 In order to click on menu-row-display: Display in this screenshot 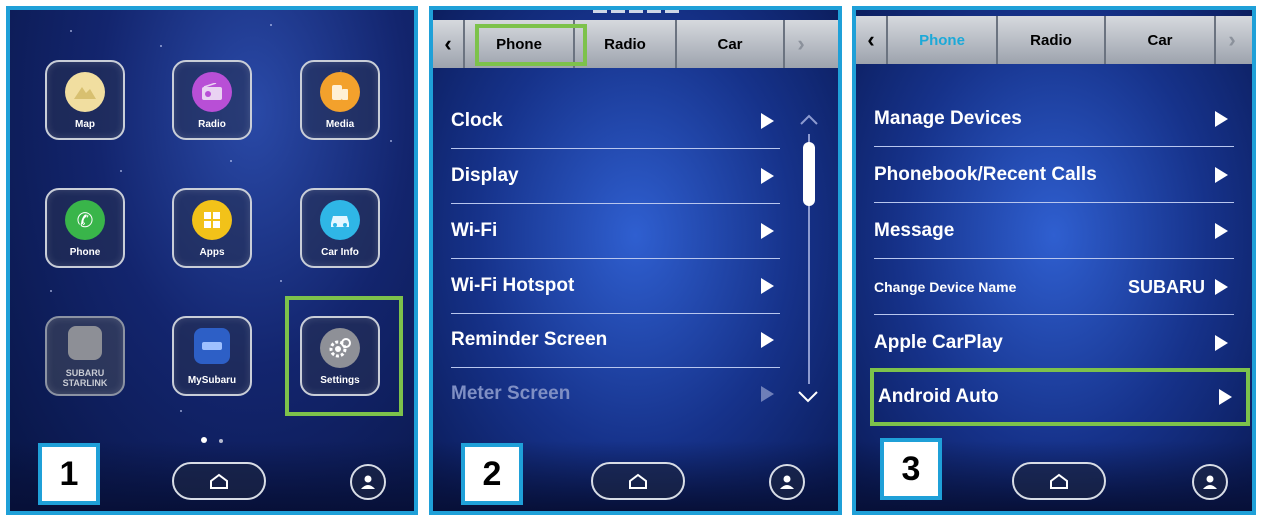, I will do `click(615, 176)`.